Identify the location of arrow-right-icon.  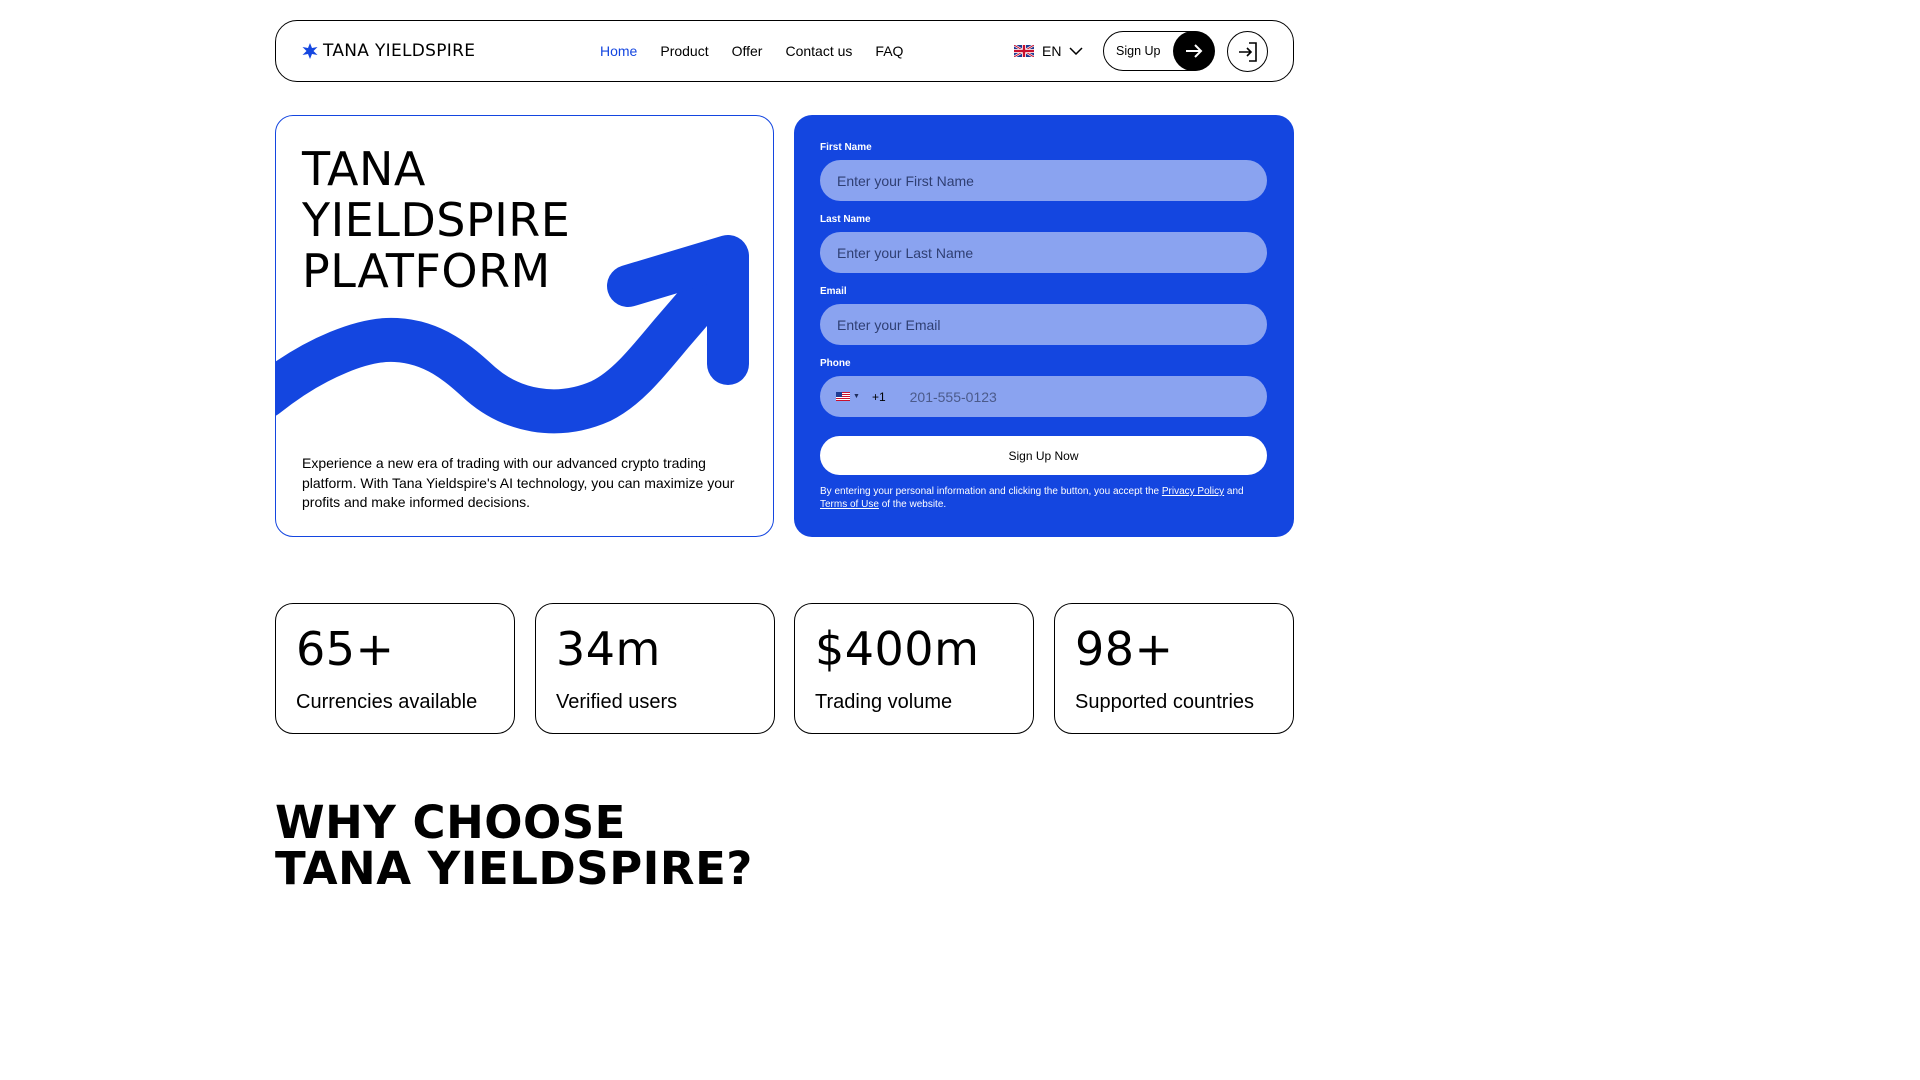
(1193, 51).